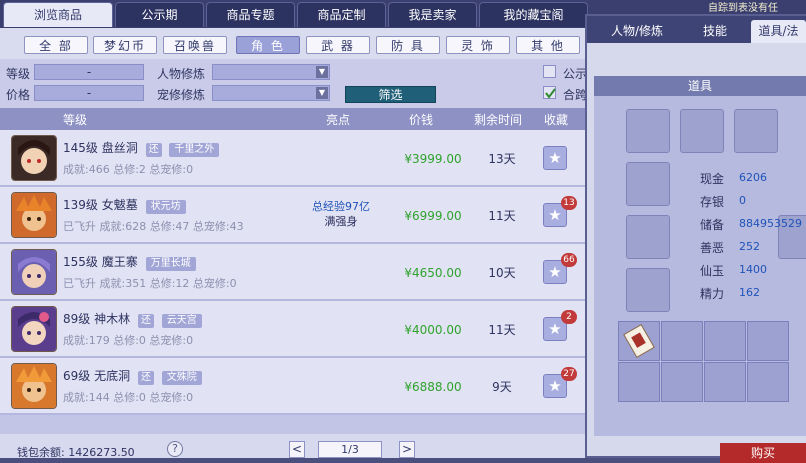 This screenshot has width=806, height=463. What do you see at coordinates (268, 45) in the screenshot?
I see `category-character: 角 色` at bounding box center [268, 45].